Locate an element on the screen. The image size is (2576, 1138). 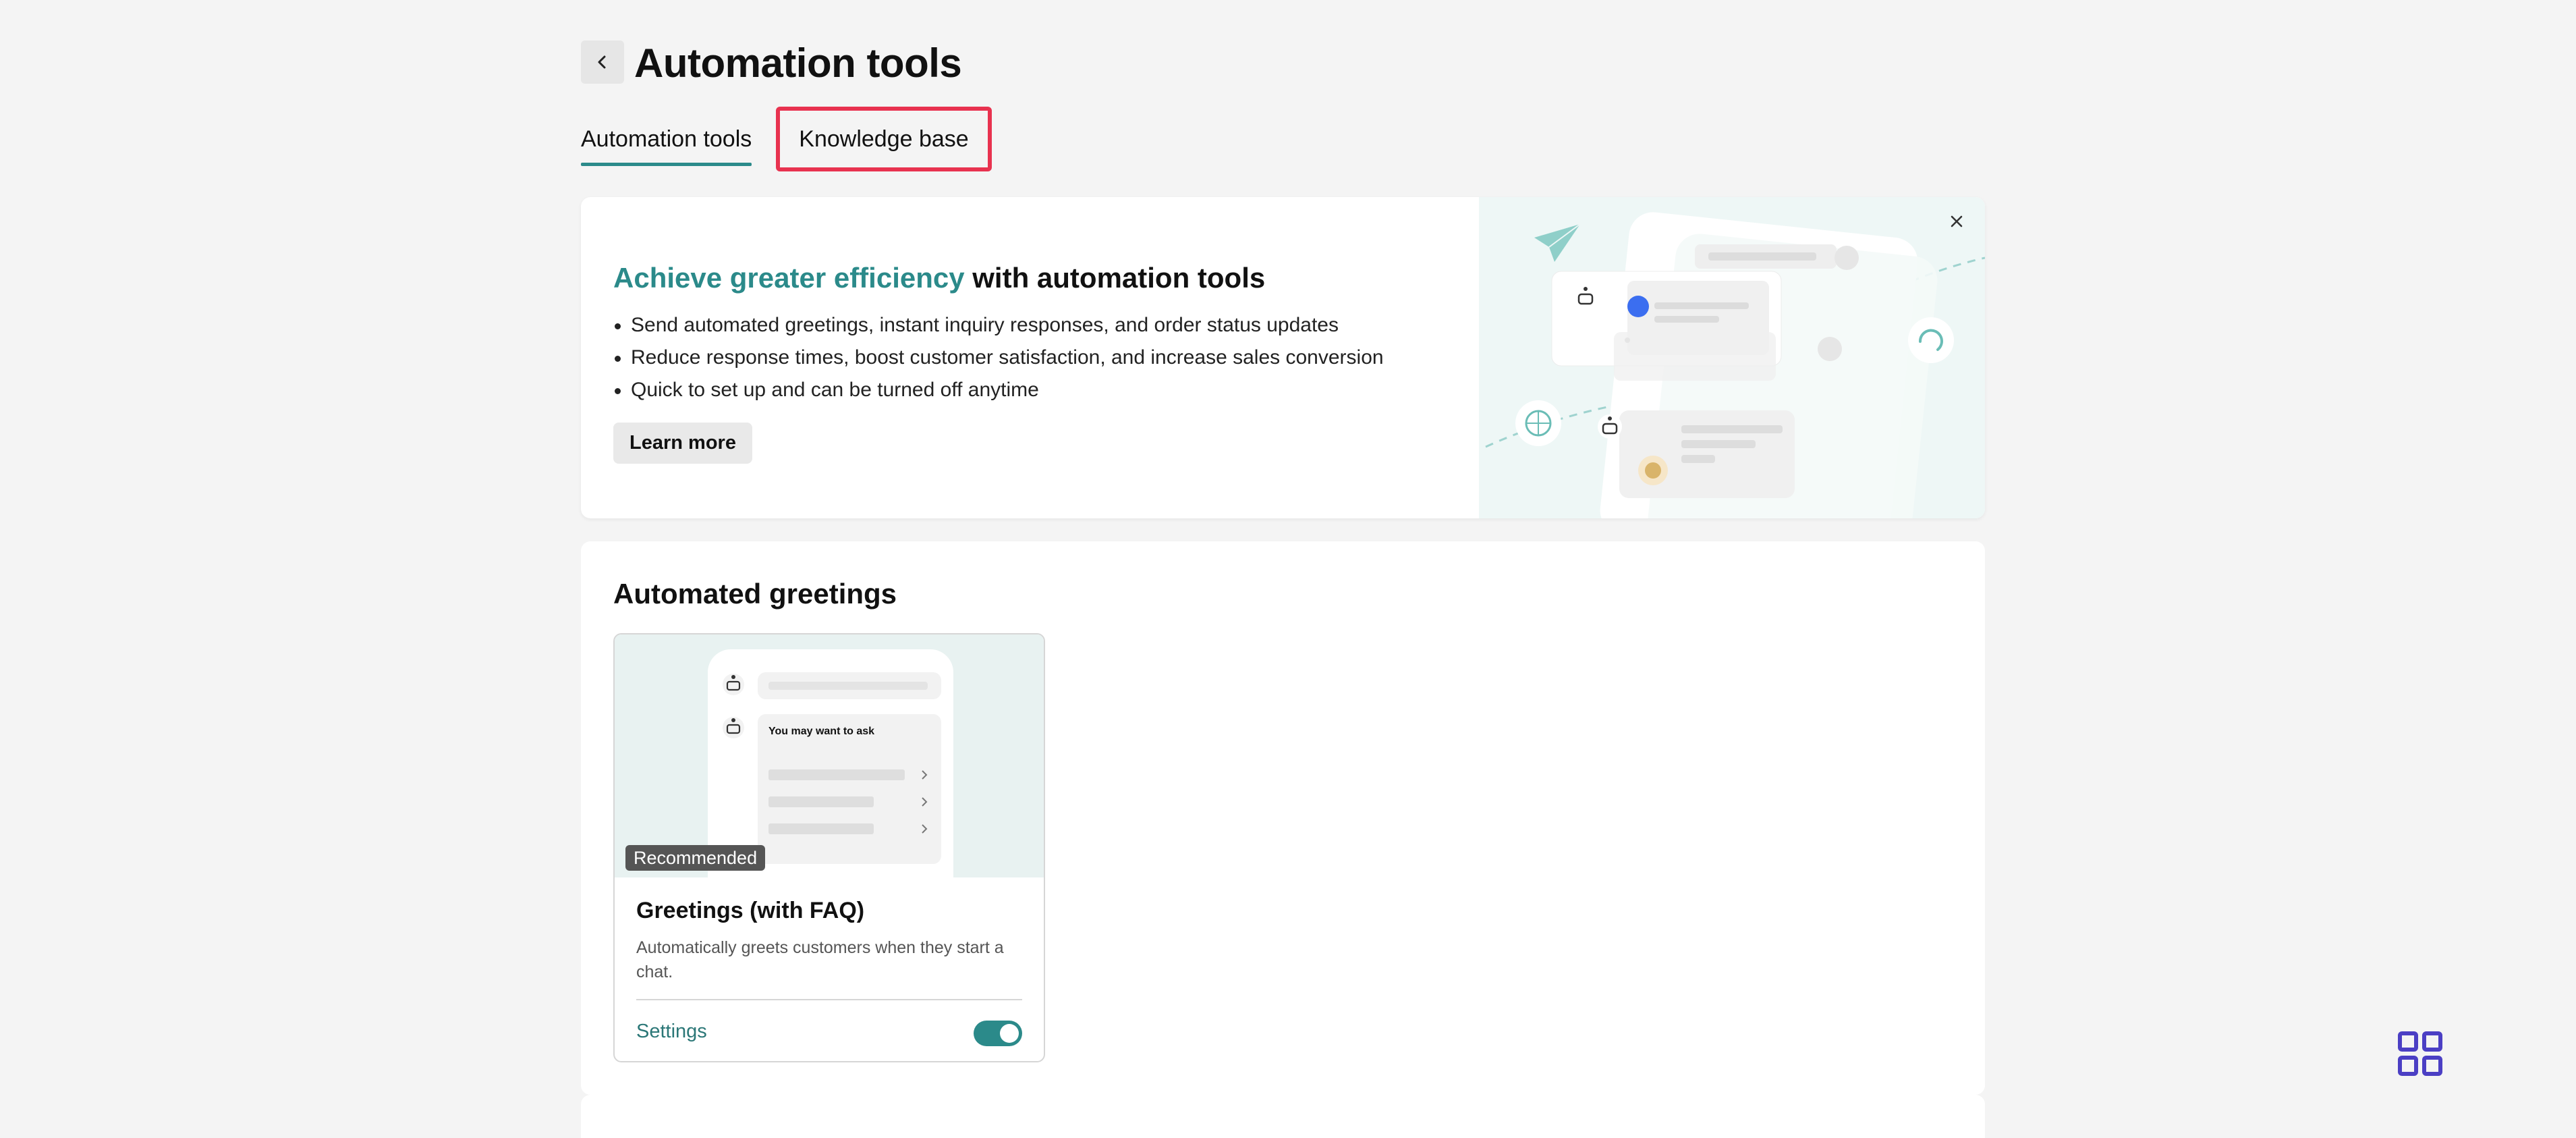
banner-illustration is located at coordinates (1732, 358).